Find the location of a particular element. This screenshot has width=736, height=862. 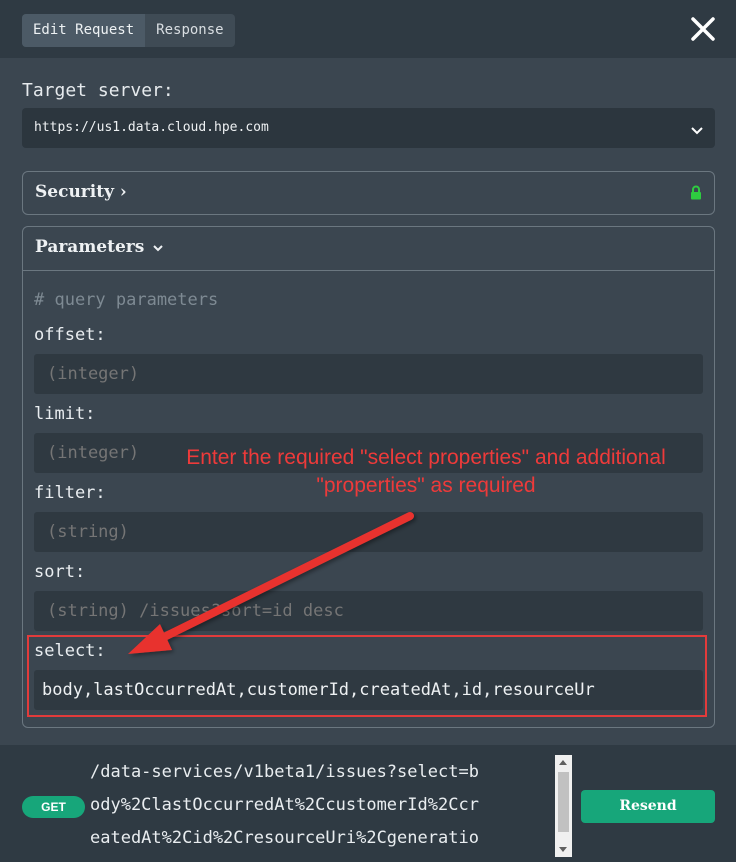

parameters-title: Parameters is located at coordinates (99, 247).